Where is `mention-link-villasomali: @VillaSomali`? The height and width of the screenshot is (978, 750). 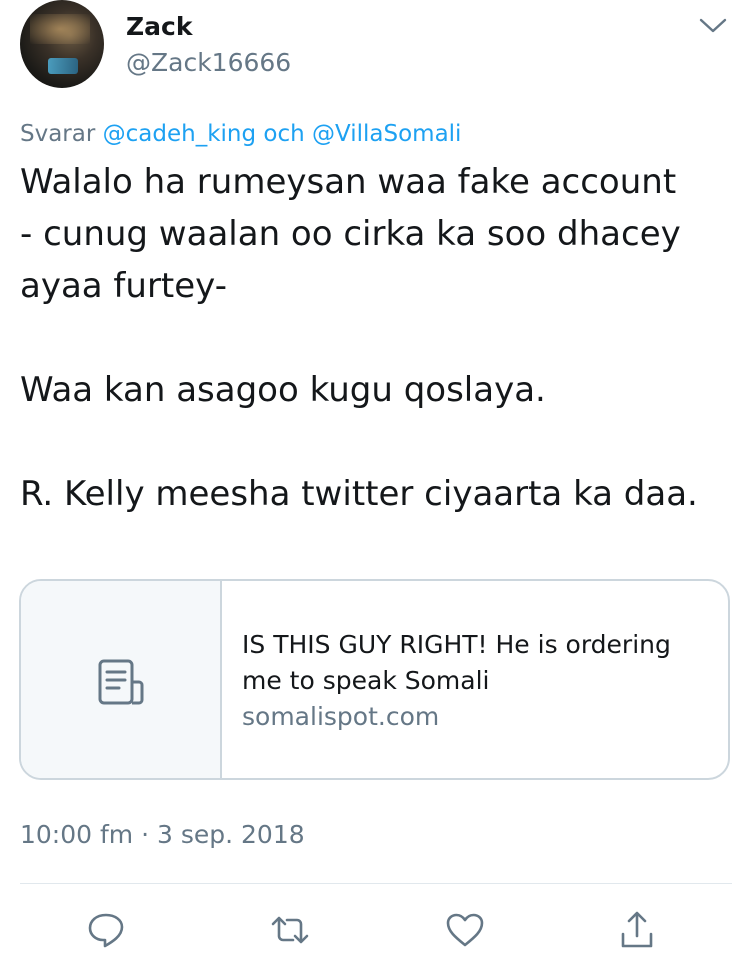 mention-link-villasomali: @VillaSomali is located at coordinates (386, 134).